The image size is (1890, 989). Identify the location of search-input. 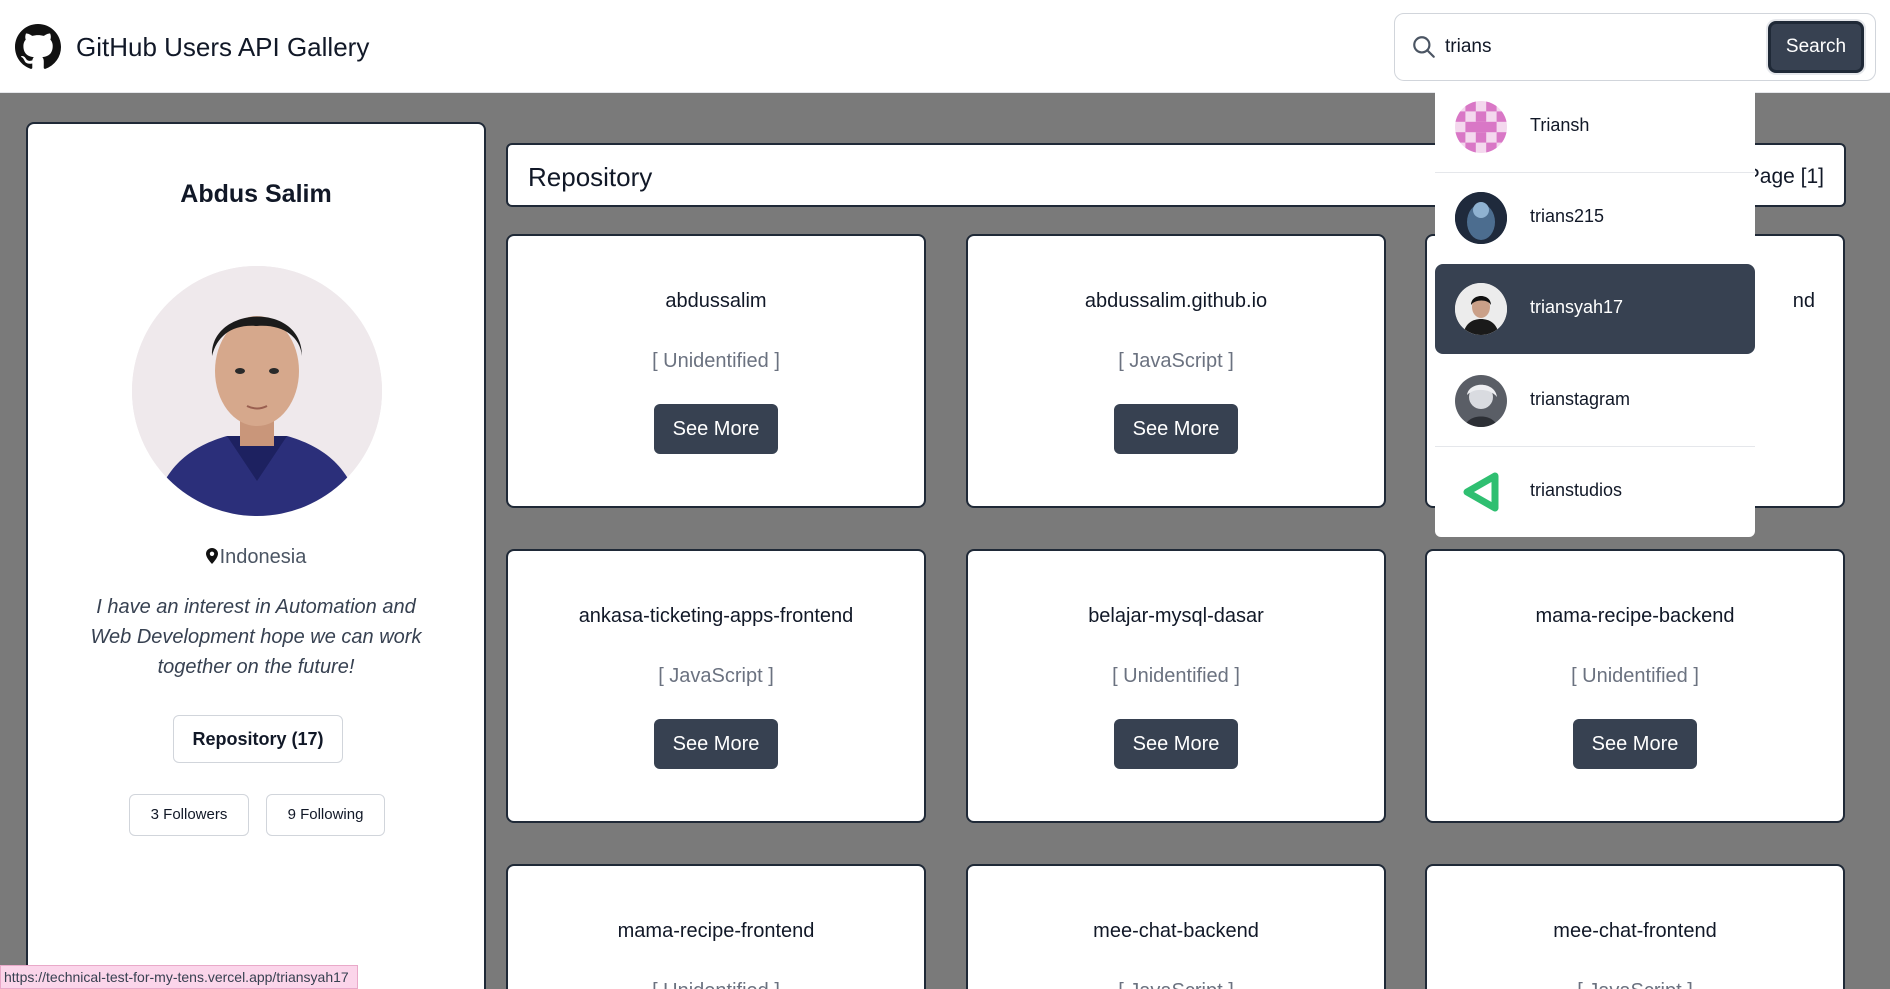
(1595, 47).